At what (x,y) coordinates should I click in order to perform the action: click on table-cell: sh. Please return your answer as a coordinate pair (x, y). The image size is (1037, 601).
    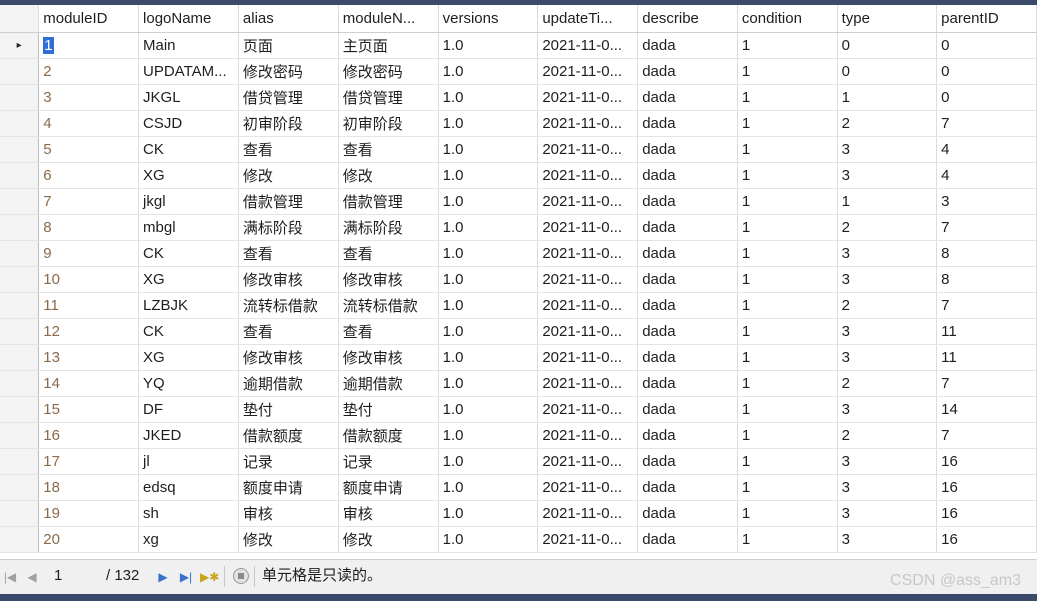
    Looking at the image, I should click on (188, 513).